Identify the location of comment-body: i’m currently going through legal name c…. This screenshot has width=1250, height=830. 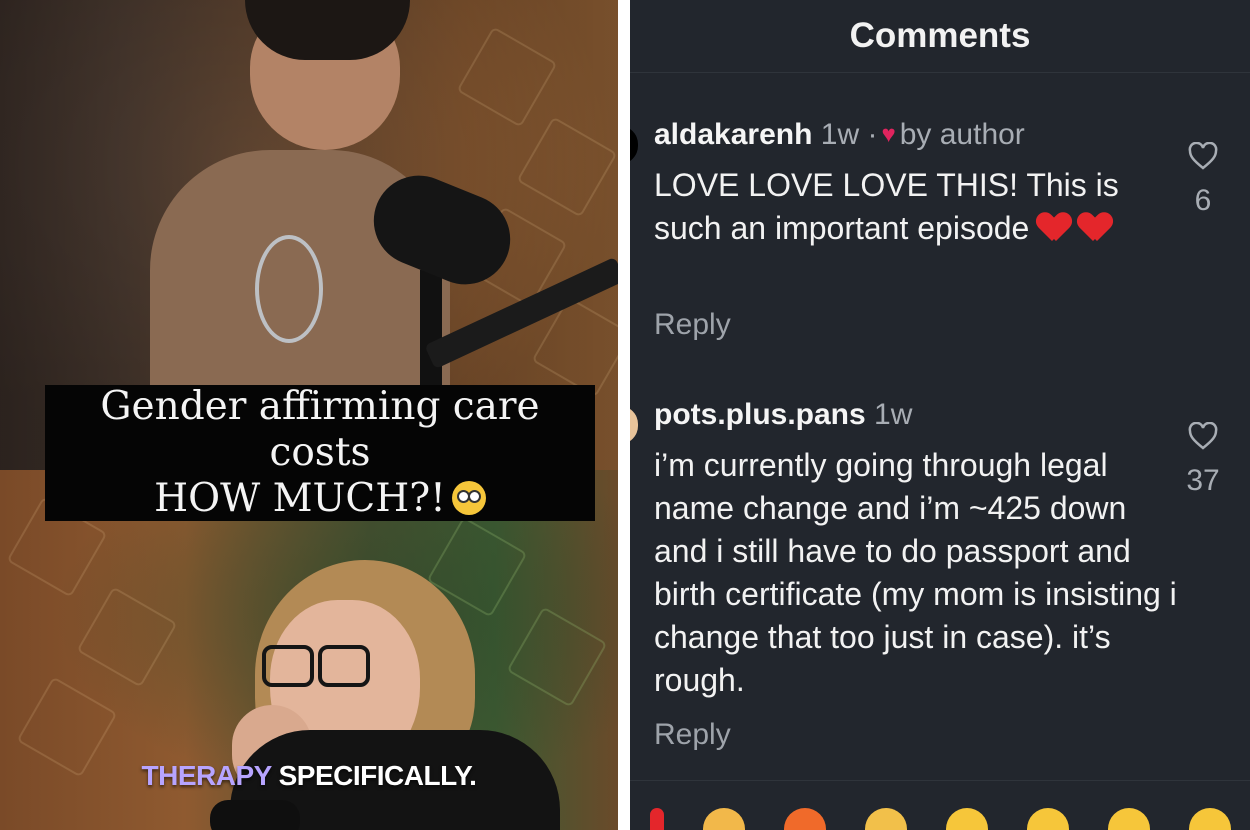
(915, 572).